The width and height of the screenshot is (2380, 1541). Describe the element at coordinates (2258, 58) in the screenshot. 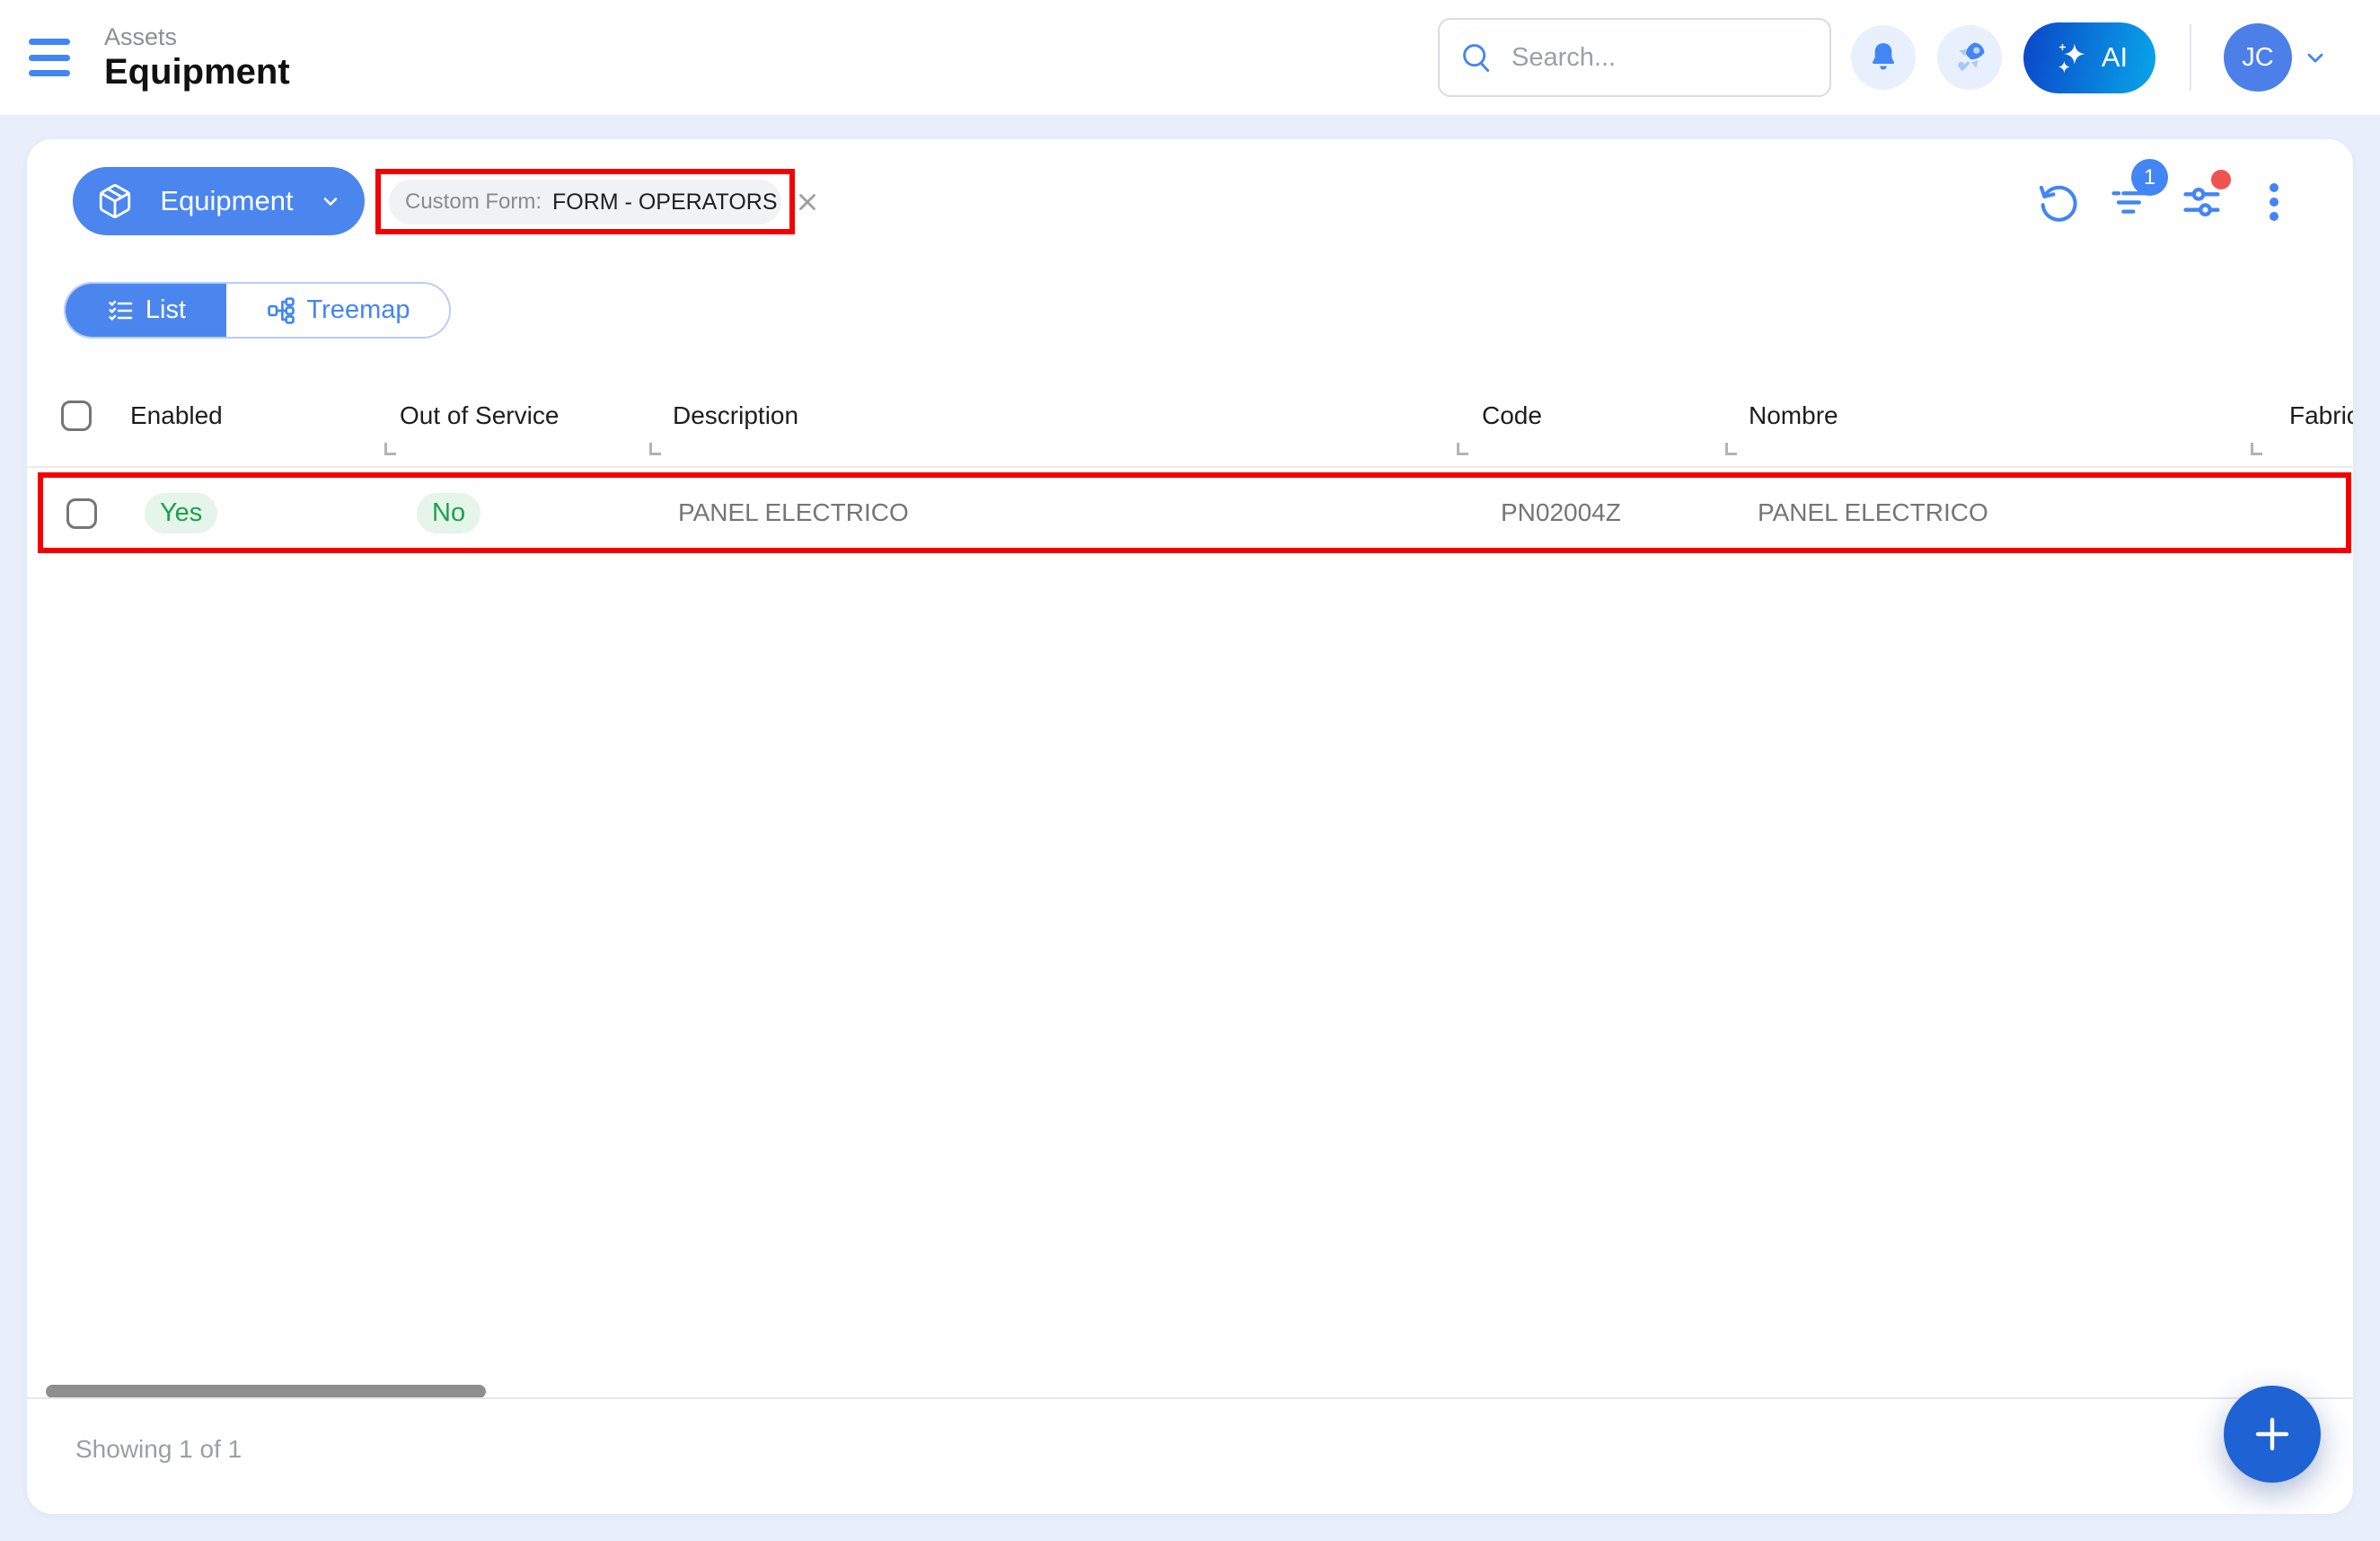

I see `avatar: JC` at that location.